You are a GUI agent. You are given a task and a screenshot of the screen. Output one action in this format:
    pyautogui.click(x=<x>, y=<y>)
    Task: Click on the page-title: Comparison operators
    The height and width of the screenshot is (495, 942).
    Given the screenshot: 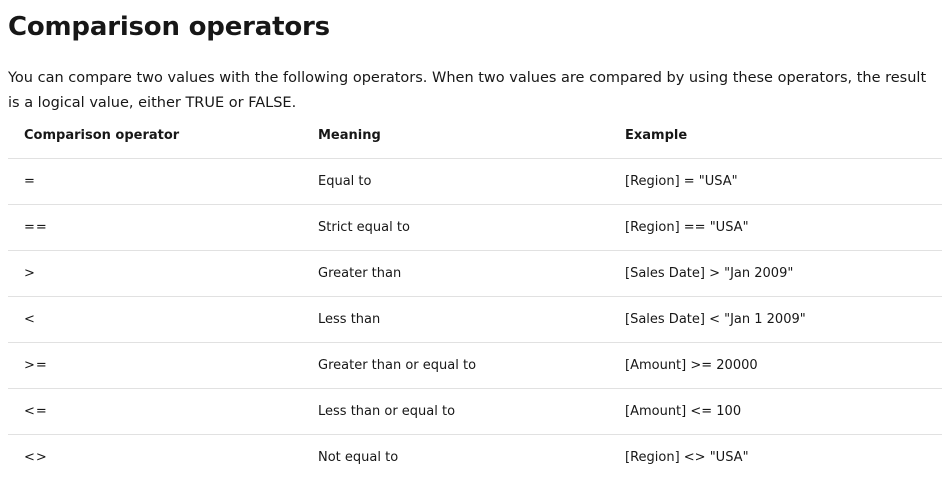 What is the action you would take?
    pyautogui.click(x=169, y=27)
    